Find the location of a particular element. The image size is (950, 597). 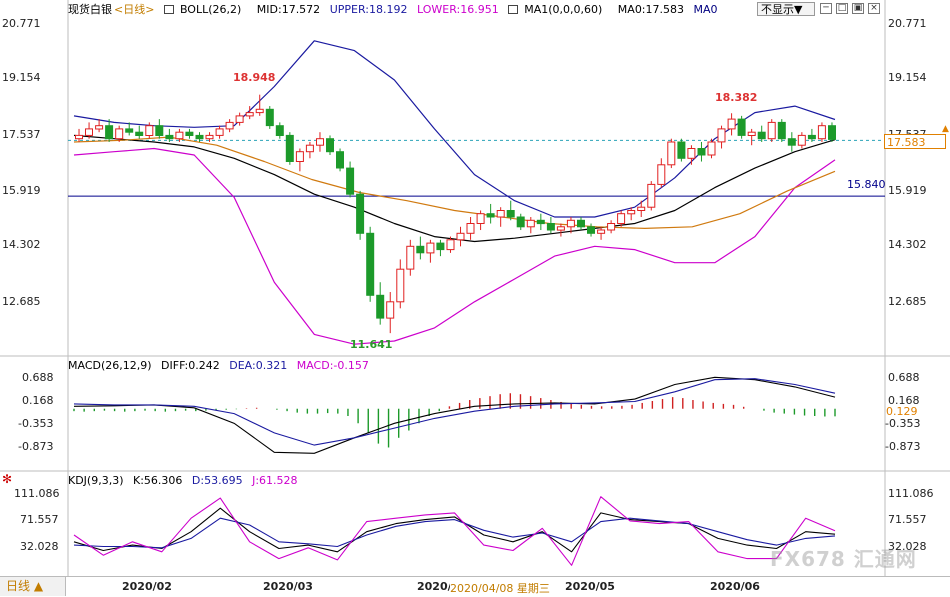

macd-last-value: 0.129 is located at coordinates (902, 411).